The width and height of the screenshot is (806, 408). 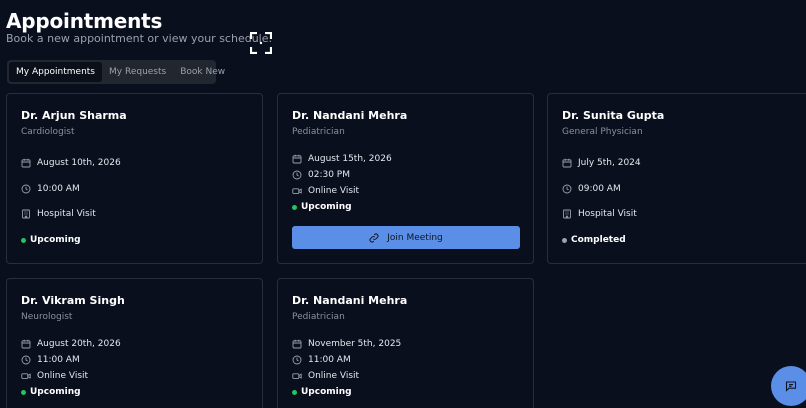 I want to click on doctor-specialty: Cardiologist, so click(x=48, y=132).